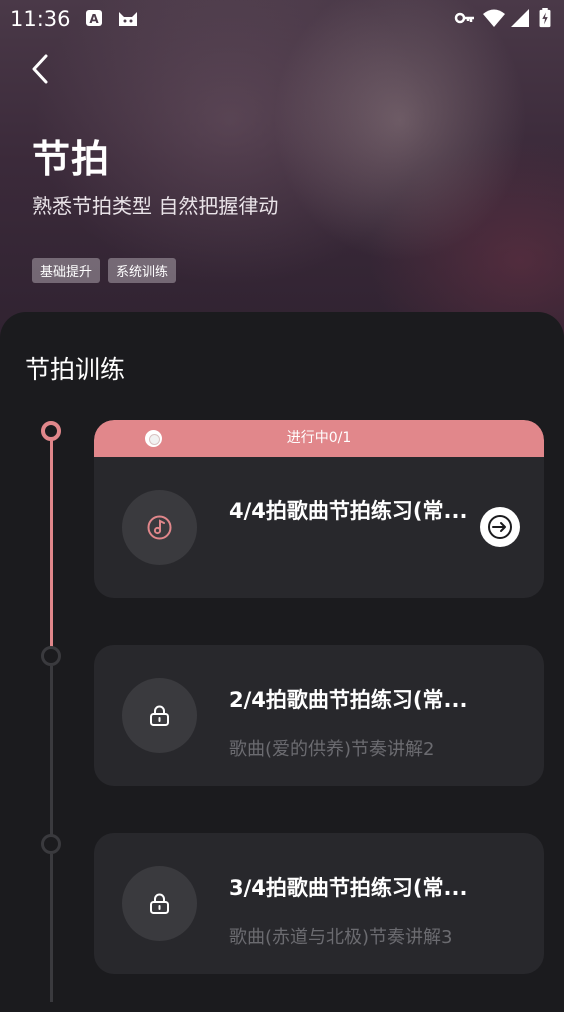 This screenshot has width=564, height=1012. I want to click on lesson-description: 歌曲(爱的供养)节奏讲解2, so click(332, 749).